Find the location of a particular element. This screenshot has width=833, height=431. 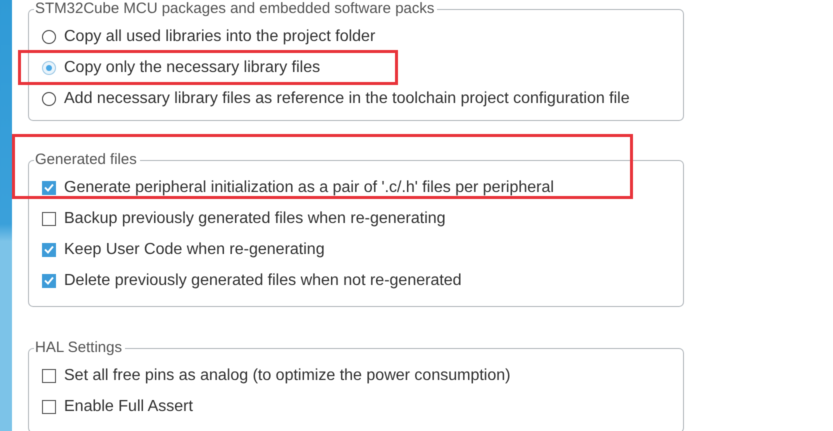

option-label: Generate peripheral initialization as a pair of '.c/.h' files per peripheral is located at coordinates (309, 187).